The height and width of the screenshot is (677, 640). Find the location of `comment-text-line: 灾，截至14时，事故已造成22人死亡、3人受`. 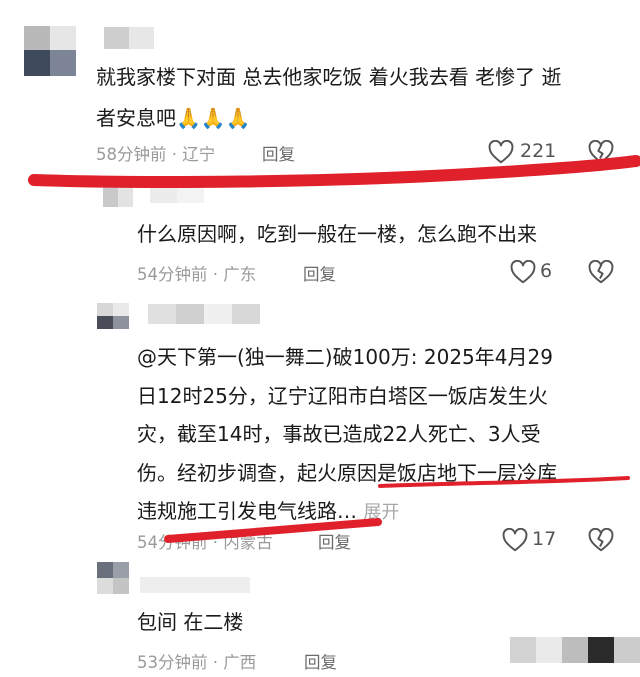

comment-text-line: 灾，截至14时，事故已造成22人死亡、3人受 is located at coordinates (339, 434).